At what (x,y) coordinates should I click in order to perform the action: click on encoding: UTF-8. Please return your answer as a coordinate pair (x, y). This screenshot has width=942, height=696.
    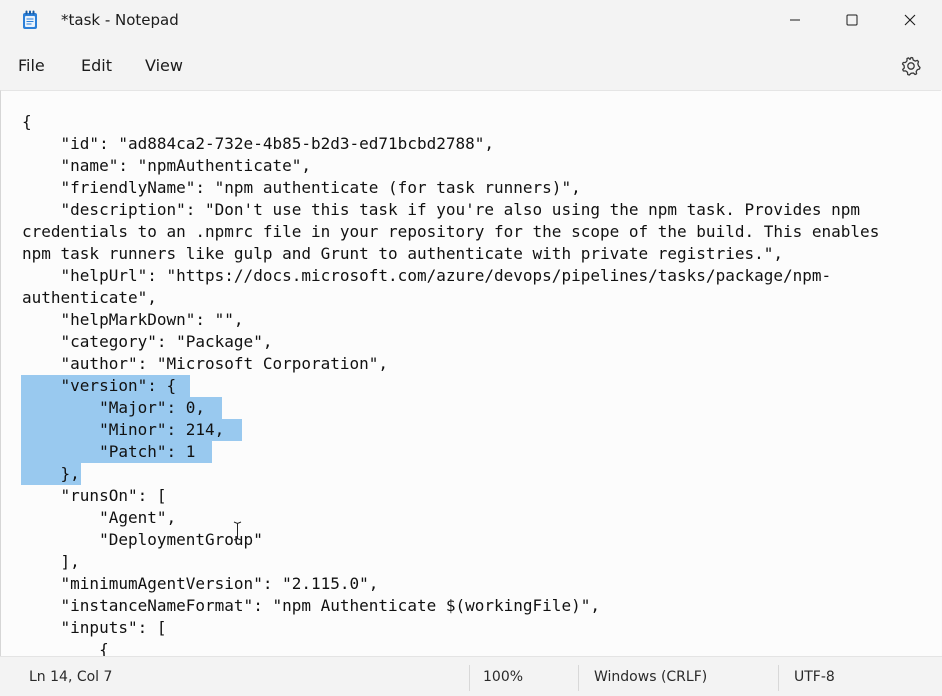
    Looking at the image, I should click on (814, 677).